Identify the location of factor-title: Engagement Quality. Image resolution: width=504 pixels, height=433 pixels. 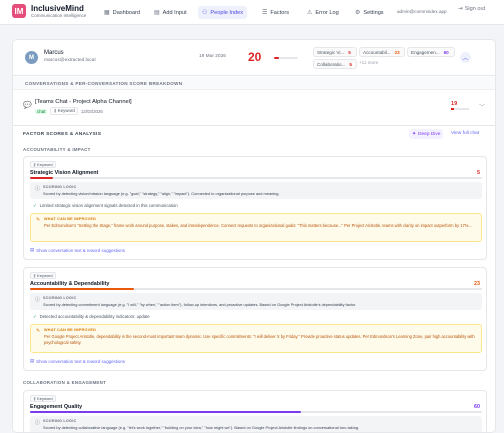
(56, 407).